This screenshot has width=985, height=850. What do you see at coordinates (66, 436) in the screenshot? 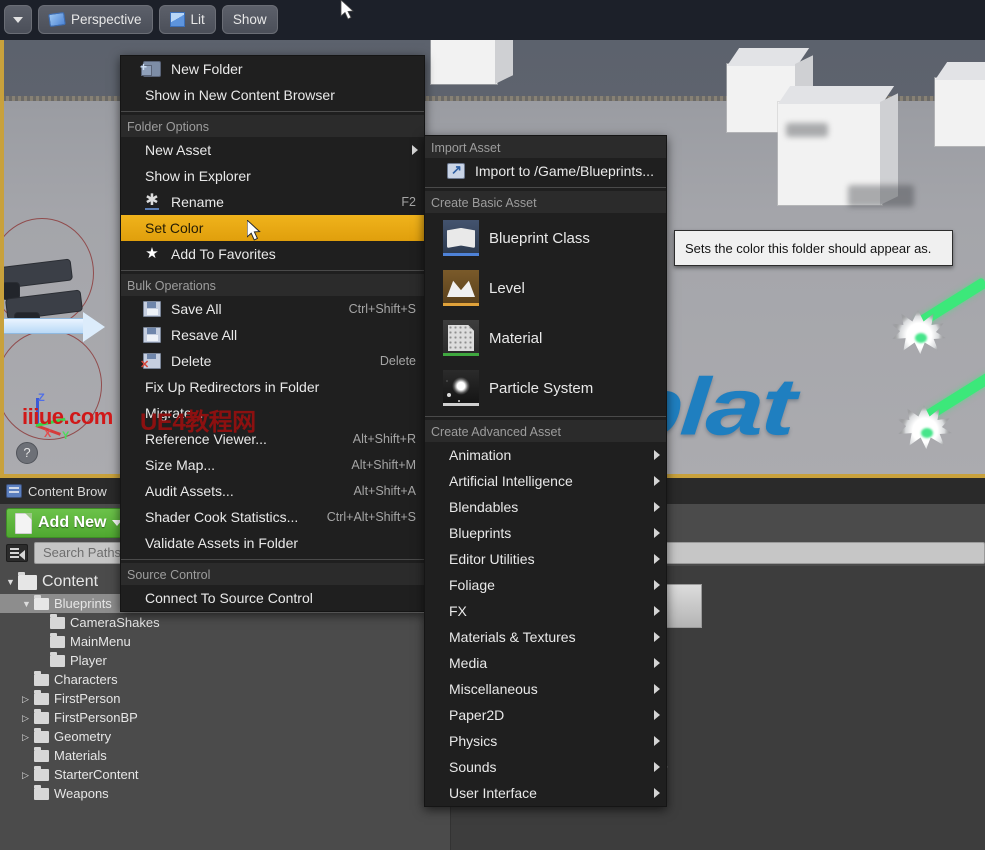
I see `gizmo-label-y: Y` at bounding box center [66, 436].